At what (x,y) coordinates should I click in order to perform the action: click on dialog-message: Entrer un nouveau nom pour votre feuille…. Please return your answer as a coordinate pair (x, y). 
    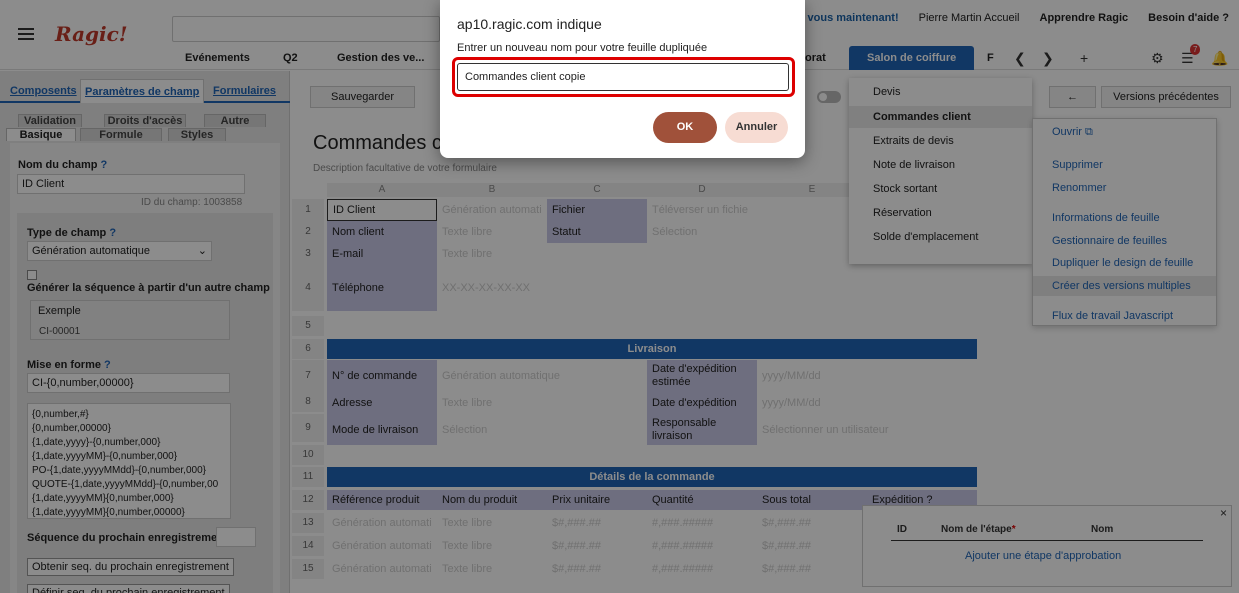
    Looking at the image, I should click on (582, 48).